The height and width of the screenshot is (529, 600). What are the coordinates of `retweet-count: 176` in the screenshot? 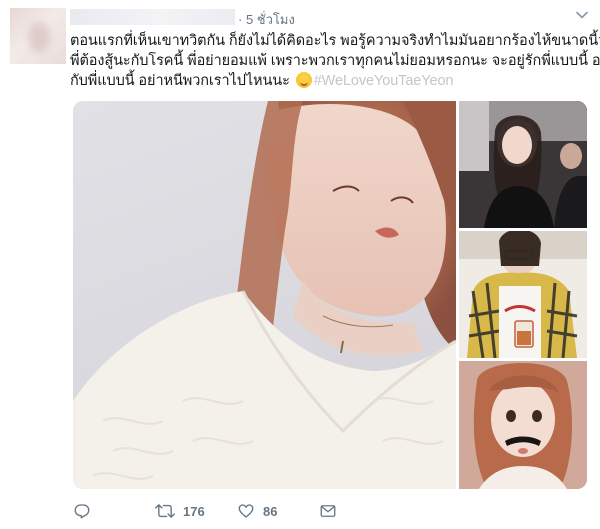 It's located at (194, 511).